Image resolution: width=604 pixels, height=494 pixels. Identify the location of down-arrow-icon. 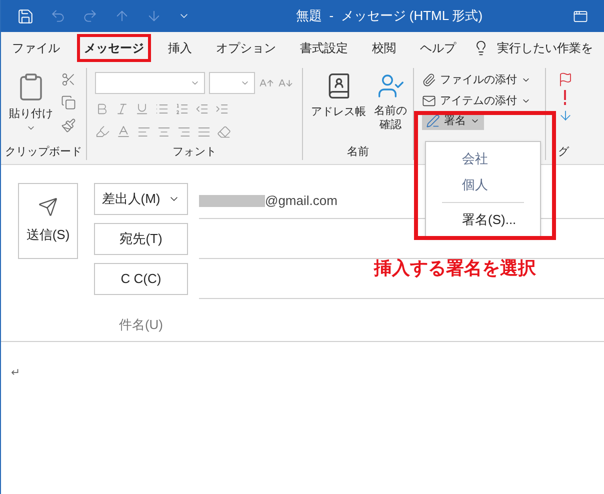
(154, 16).